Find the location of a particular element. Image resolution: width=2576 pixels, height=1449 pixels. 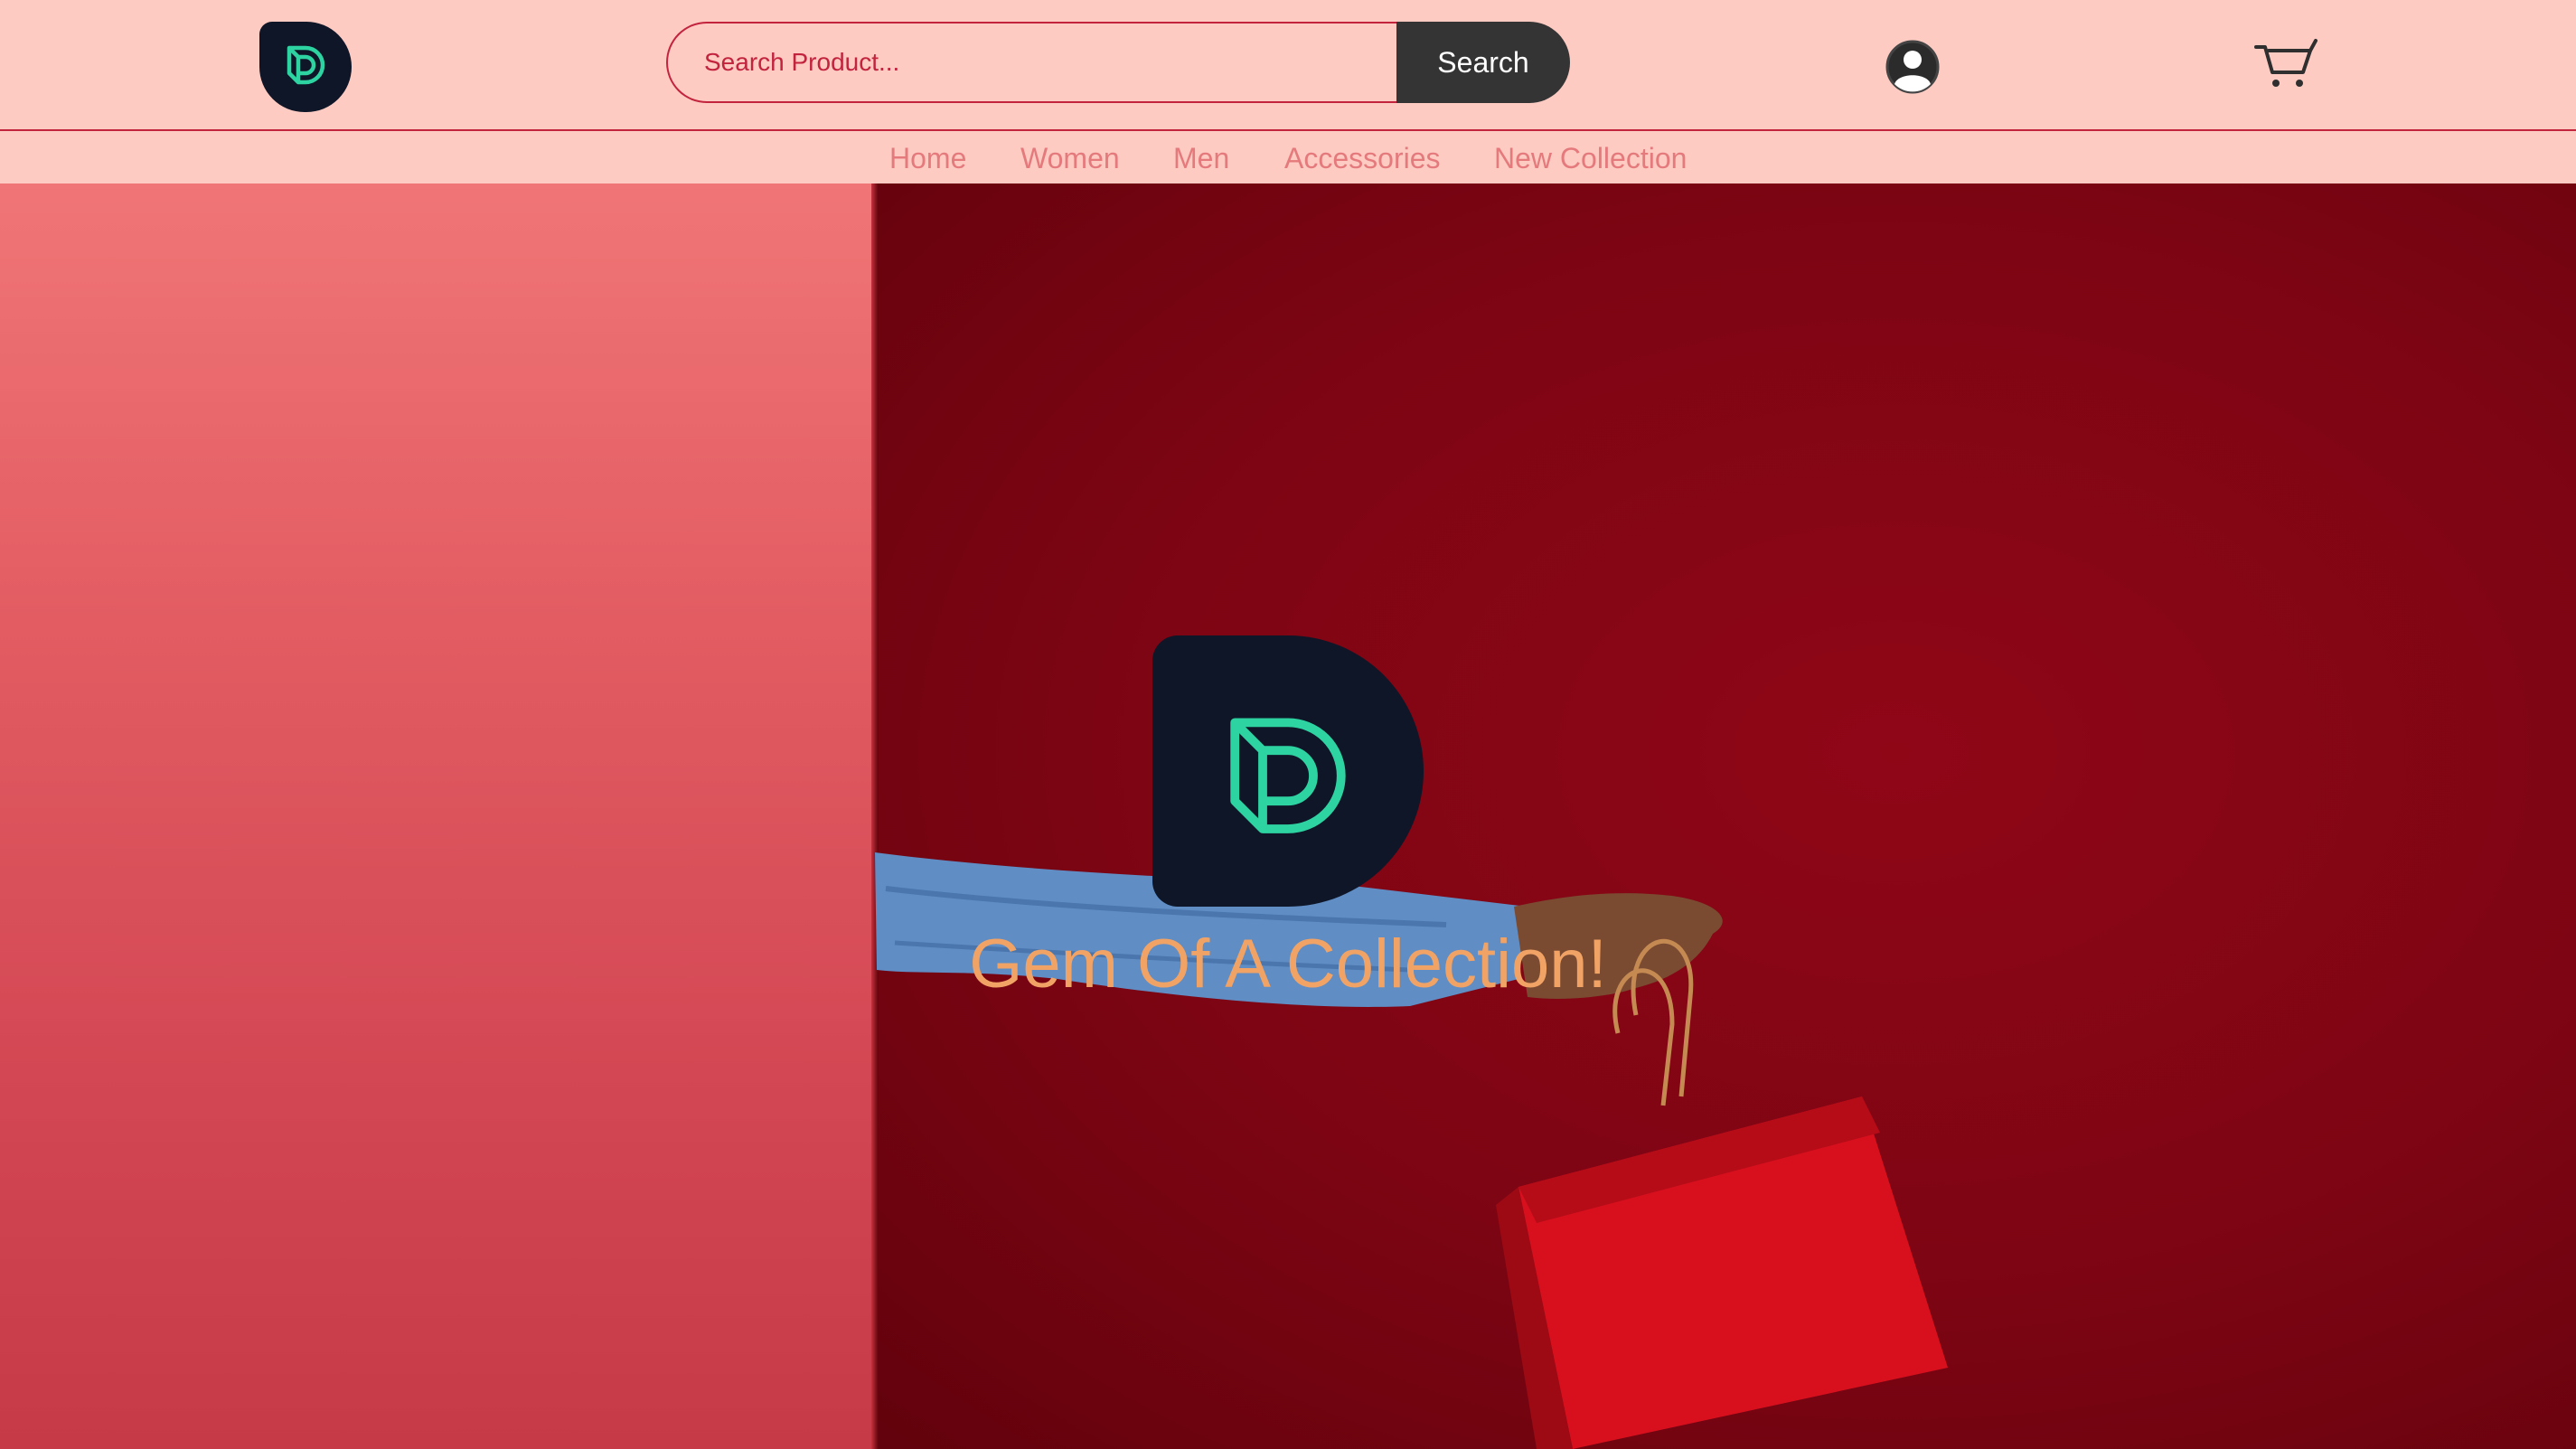

nav-item-home: Home is located at coordinates (928, 158).